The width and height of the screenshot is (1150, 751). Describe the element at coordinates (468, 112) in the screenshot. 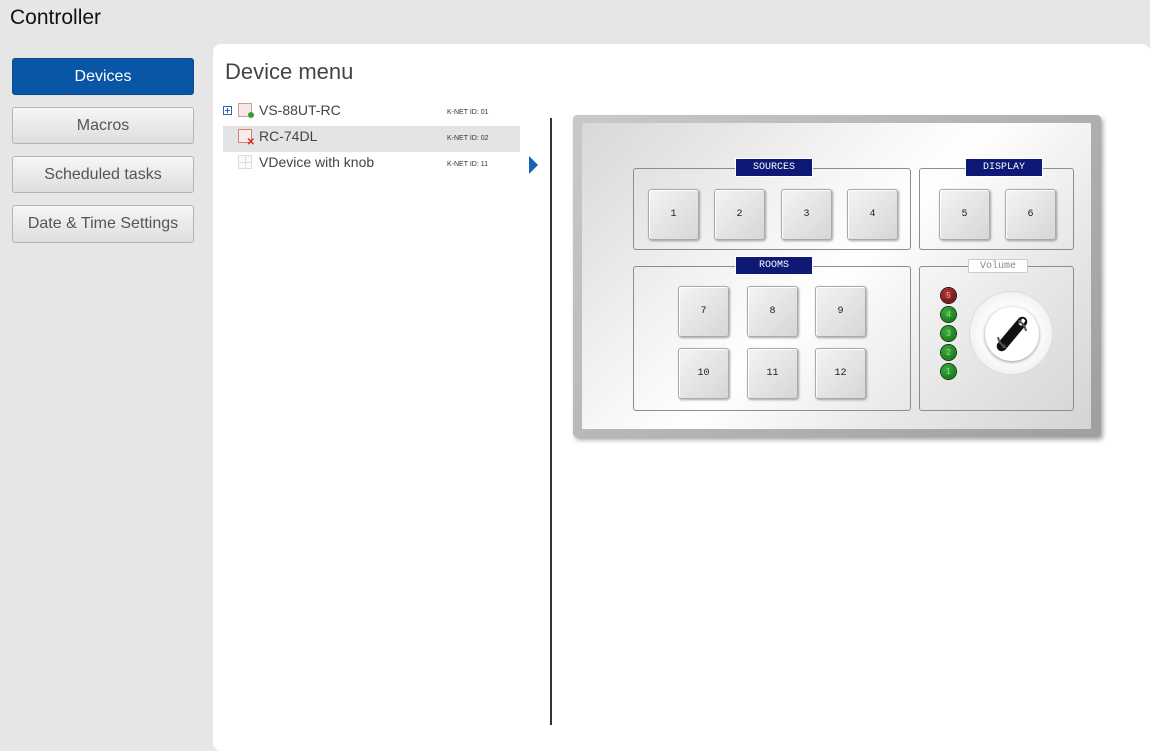

I see `knet-id: K-NET ID: 01` at that location.